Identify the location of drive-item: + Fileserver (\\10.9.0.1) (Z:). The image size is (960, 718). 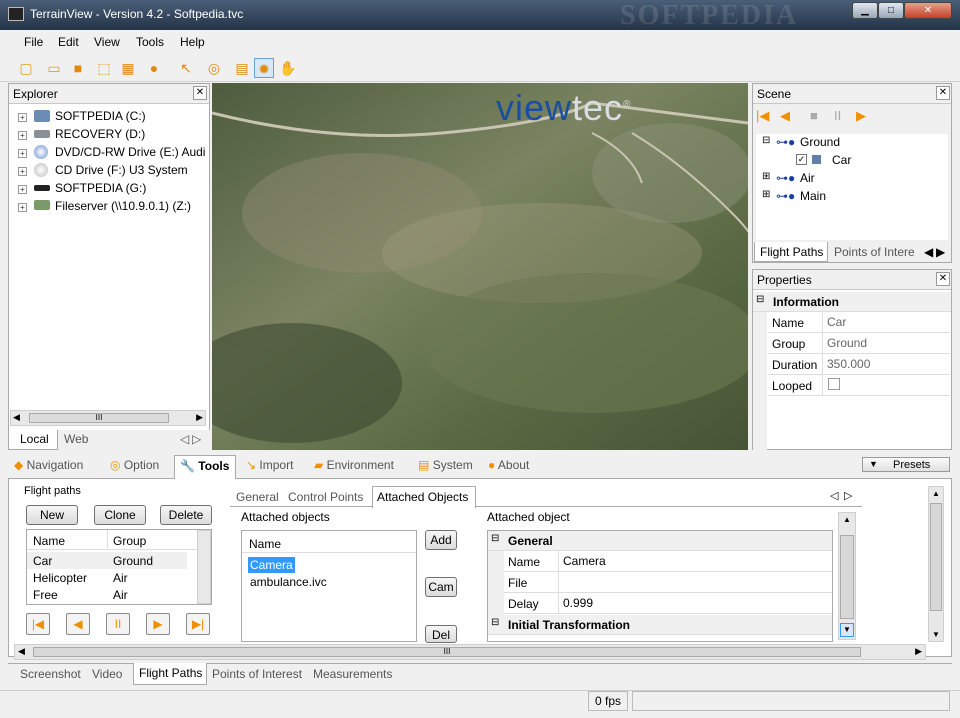
(108, 207).